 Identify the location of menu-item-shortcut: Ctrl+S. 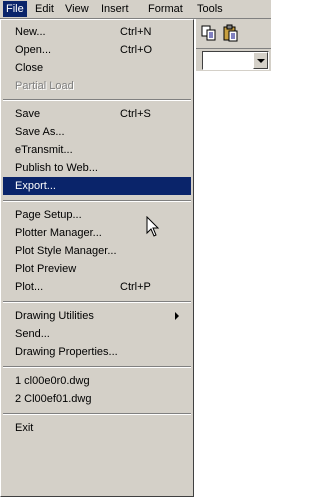
(135, 114).